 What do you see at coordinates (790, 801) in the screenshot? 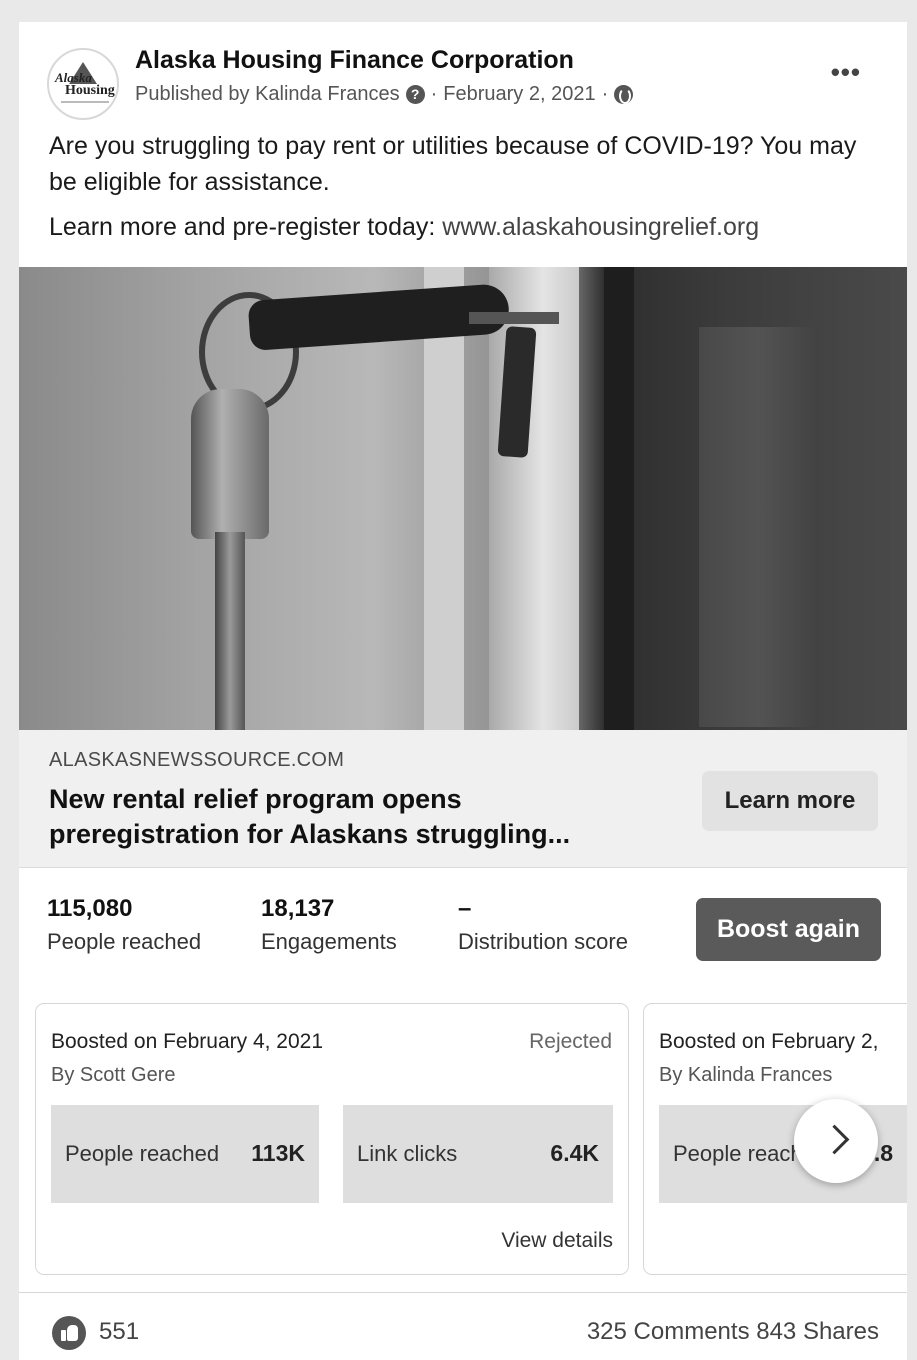
I see `learn-more-button: Learn more` at bounding box center [790, 801].